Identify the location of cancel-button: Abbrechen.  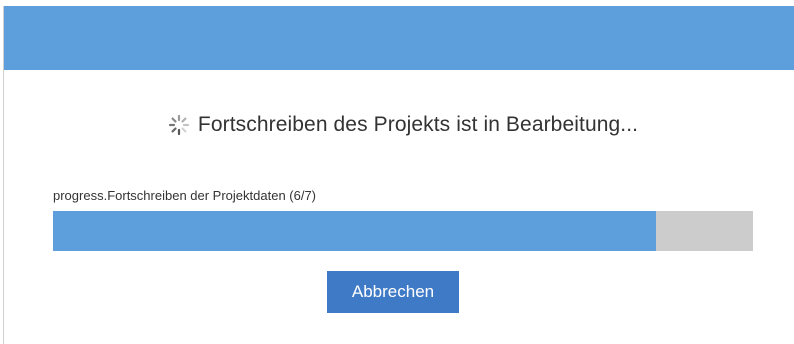
(393, 292).